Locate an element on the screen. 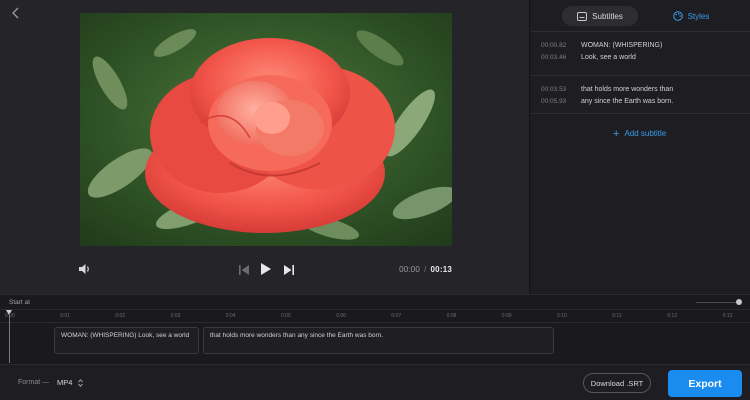 This screenshot has width=750, height=400. timeline-tick: 0:03 is located at coordinates (175, 316).